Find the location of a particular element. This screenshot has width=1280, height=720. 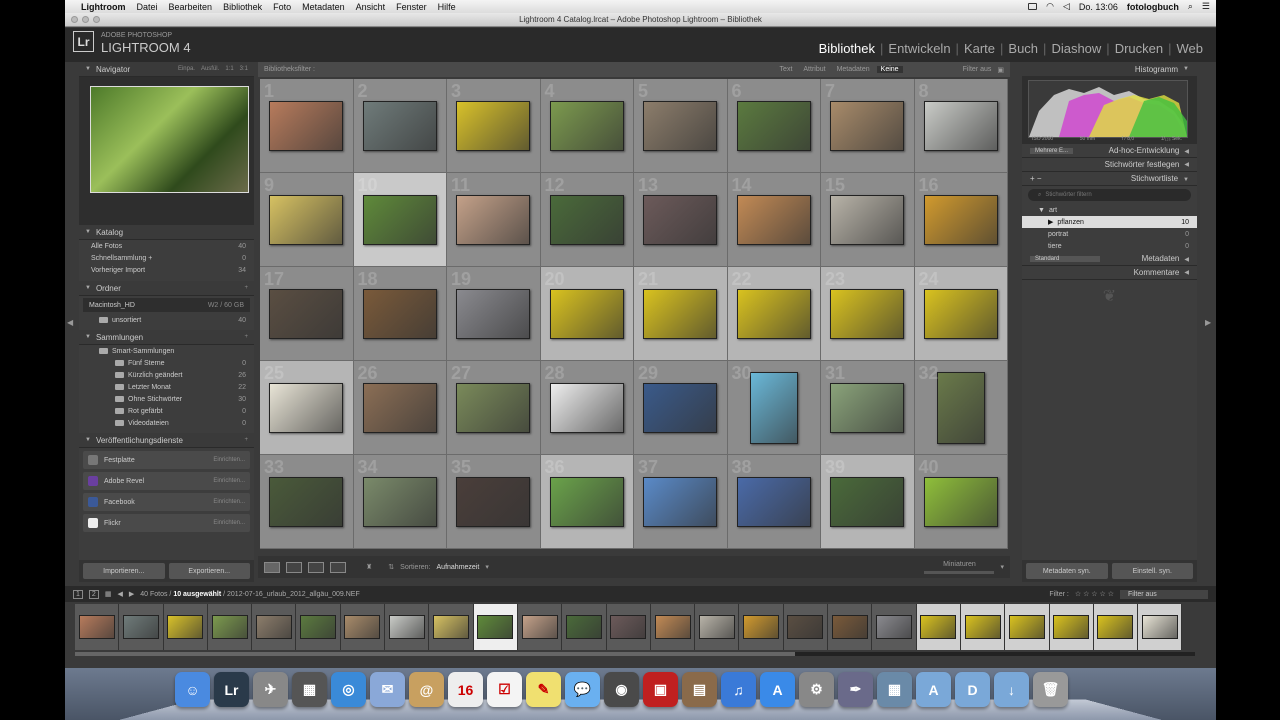

zoom-1-1: 1:1 is located at coordinates (229, 69).